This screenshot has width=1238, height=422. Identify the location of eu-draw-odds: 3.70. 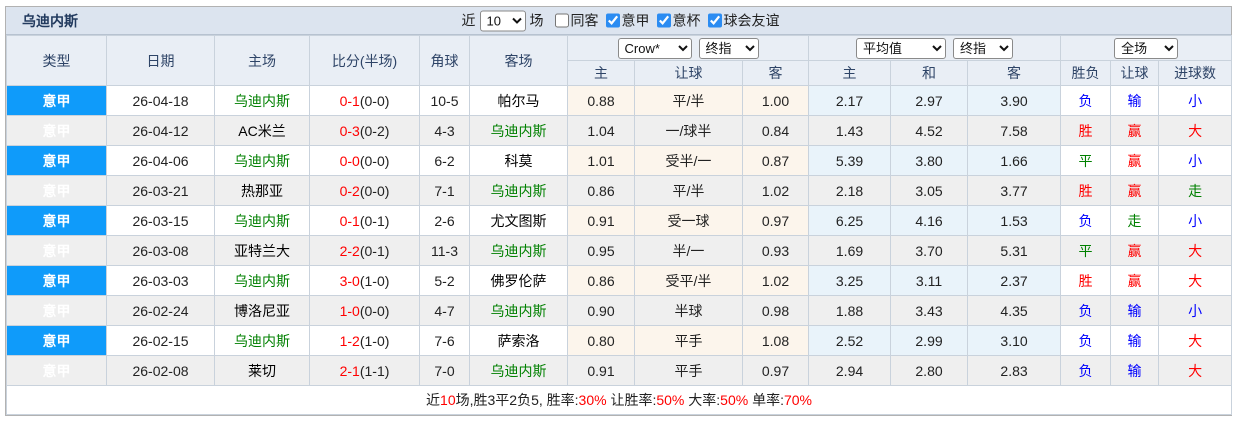
(929, 250).